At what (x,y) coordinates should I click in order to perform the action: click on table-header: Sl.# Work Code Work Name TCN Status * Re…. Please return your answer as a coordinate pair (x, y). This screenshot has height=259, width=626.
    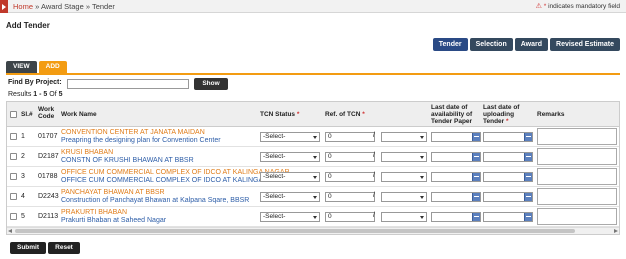
    Looking at the image, I should click on (313, 114).